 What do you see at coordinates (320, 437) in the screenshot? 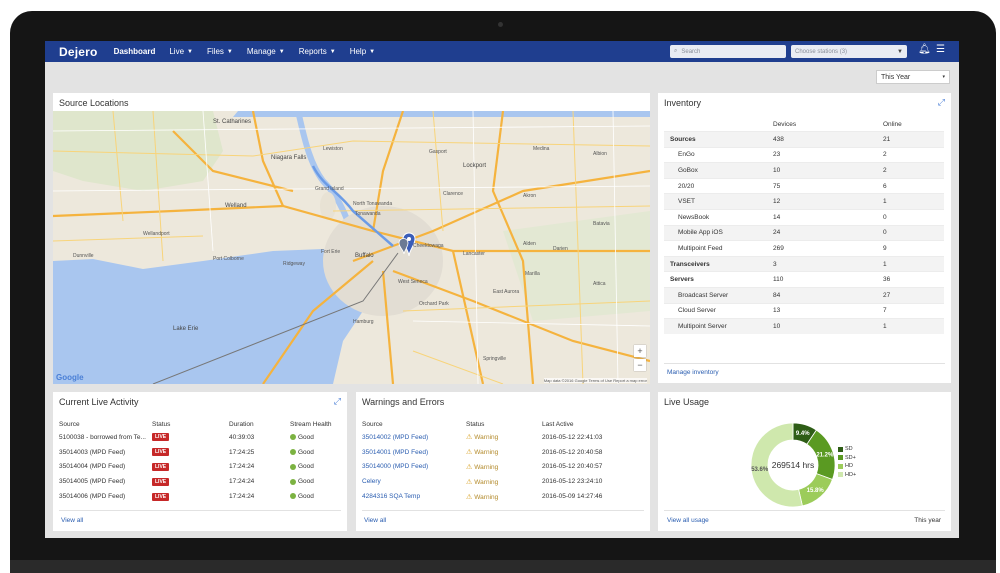
I see `stream-health: Good` at bounding box center [320, 437].